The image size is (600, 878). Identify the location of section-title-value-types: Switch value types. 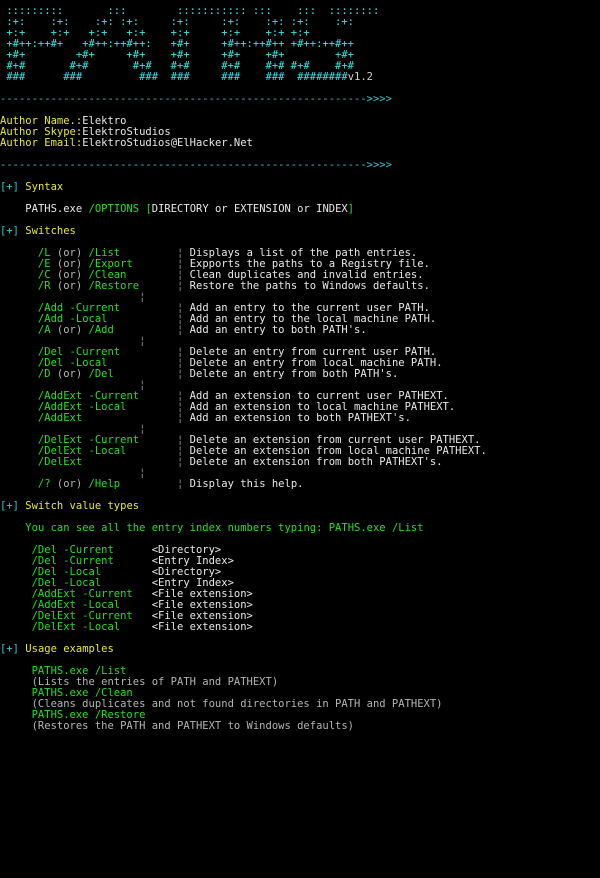
(82, 506).